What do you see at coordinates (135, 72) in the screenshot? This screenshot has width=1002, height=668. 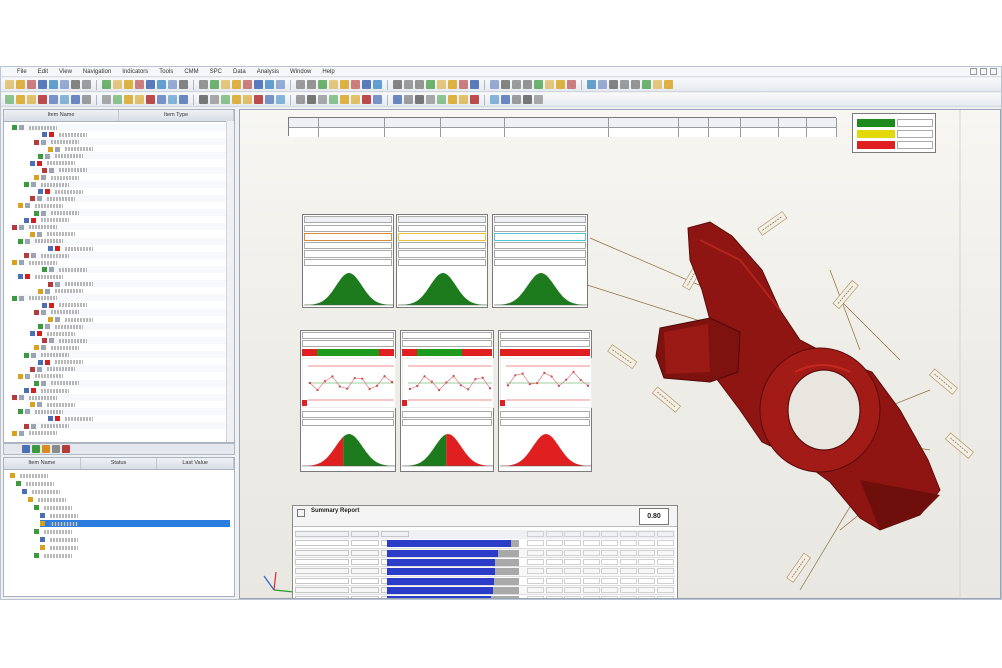 I see `menu-indicators: Indicators` at bounding box center [135, 72].